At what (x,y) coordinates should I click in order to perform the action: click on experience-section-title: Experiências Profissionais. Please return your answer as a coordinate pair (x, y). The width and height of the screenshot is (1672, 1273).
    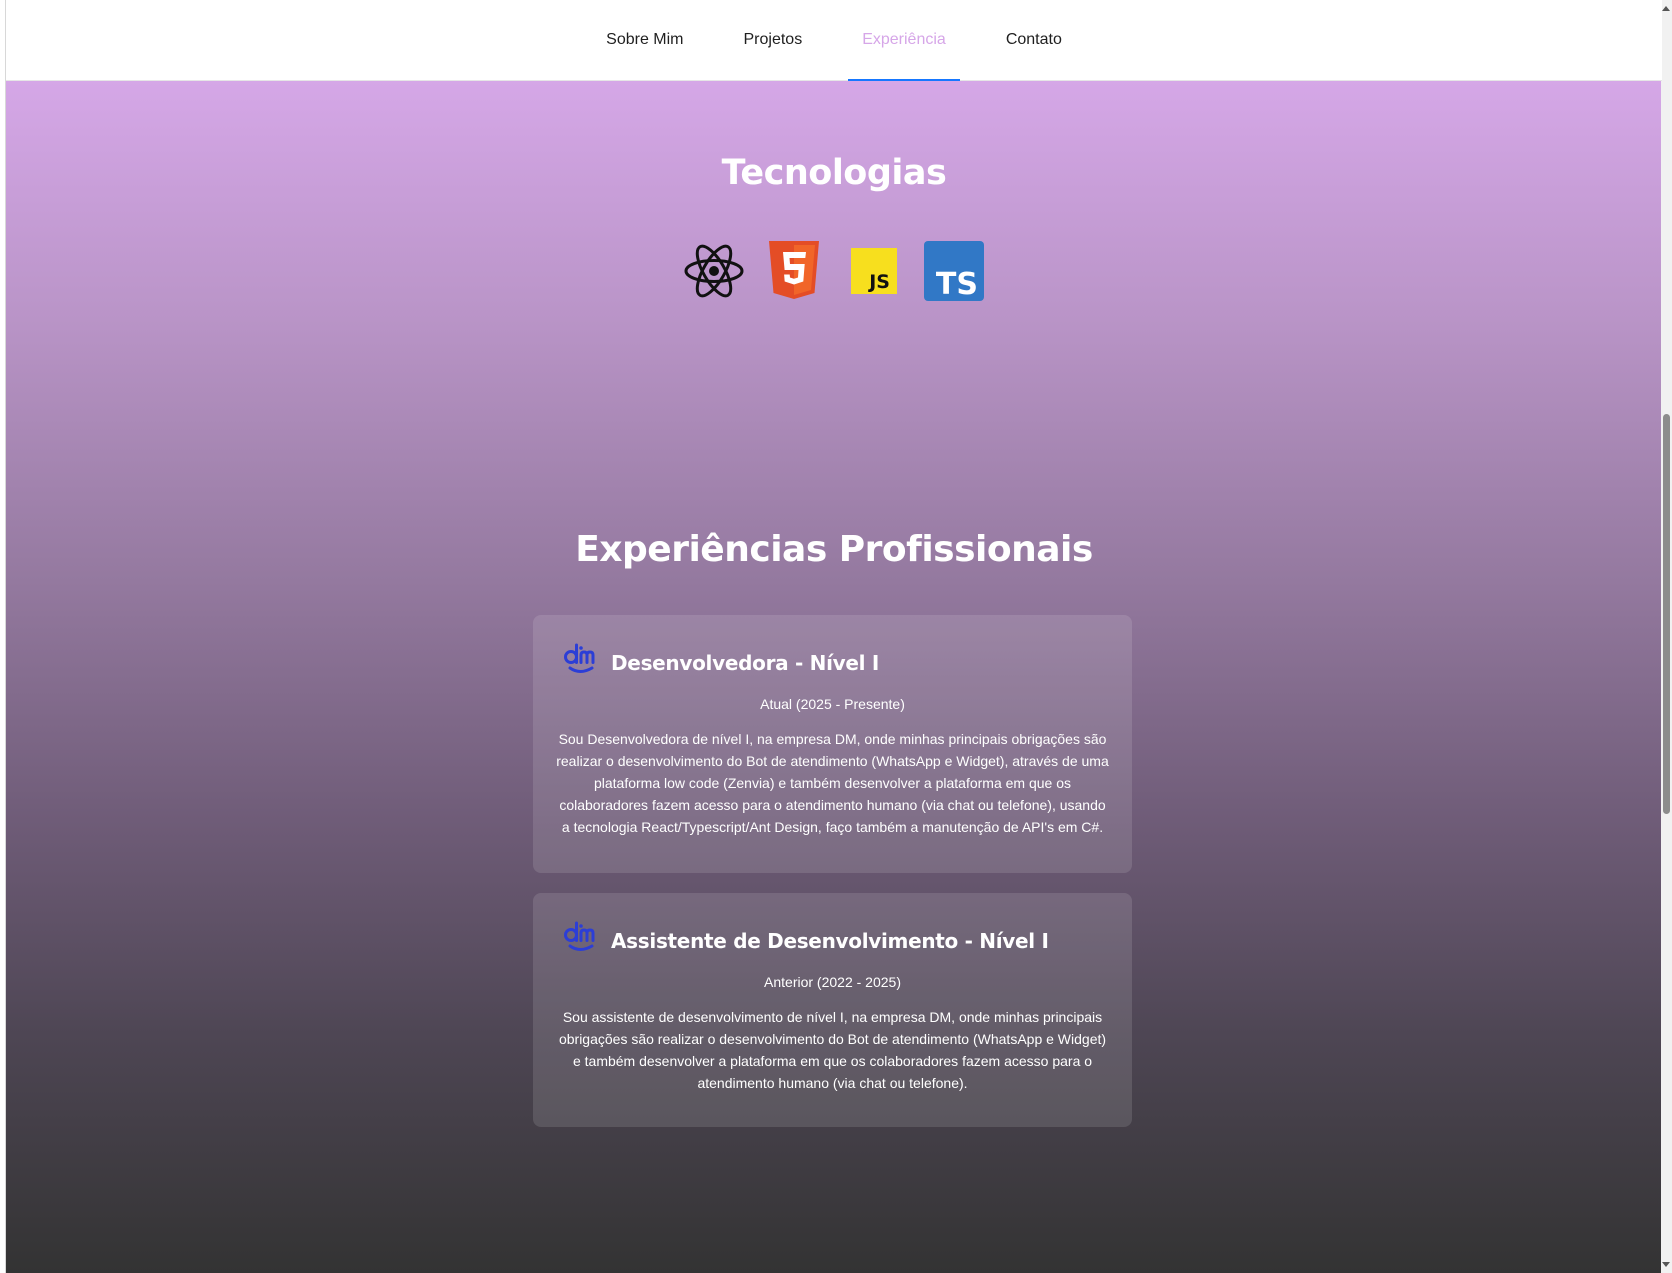
    Looking at the image, I should click on (834, 549).